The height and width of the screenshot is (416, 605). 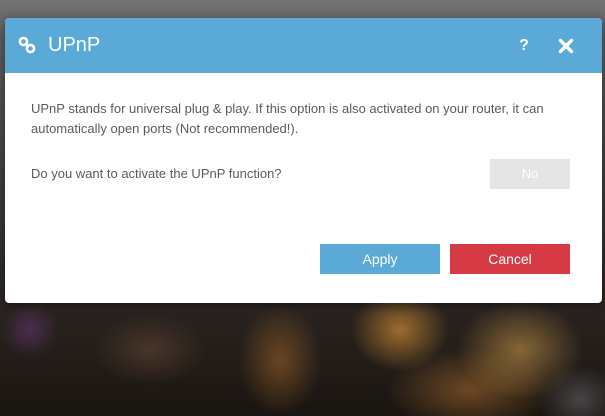 What do you see at coordinates (380, 259) in the screenshot?
I see `apply-button: Apply` at bounding box center [380, 259].